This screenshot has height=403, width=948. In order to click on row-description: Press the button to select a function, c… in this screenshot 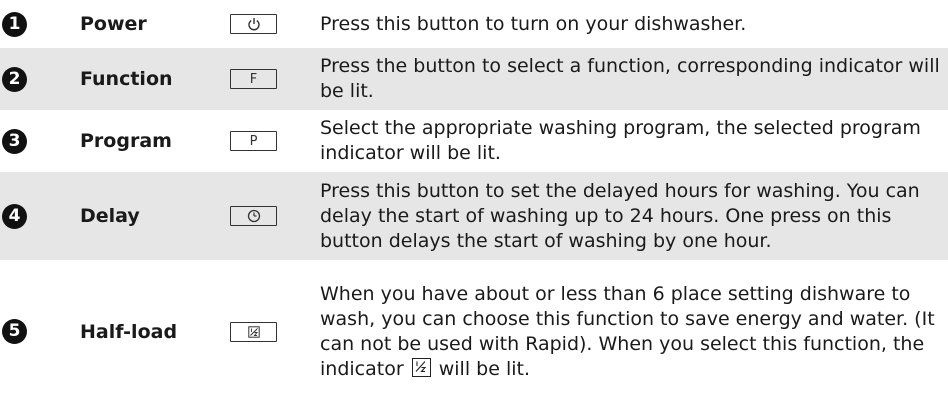, I will do `click(630, 78)`.